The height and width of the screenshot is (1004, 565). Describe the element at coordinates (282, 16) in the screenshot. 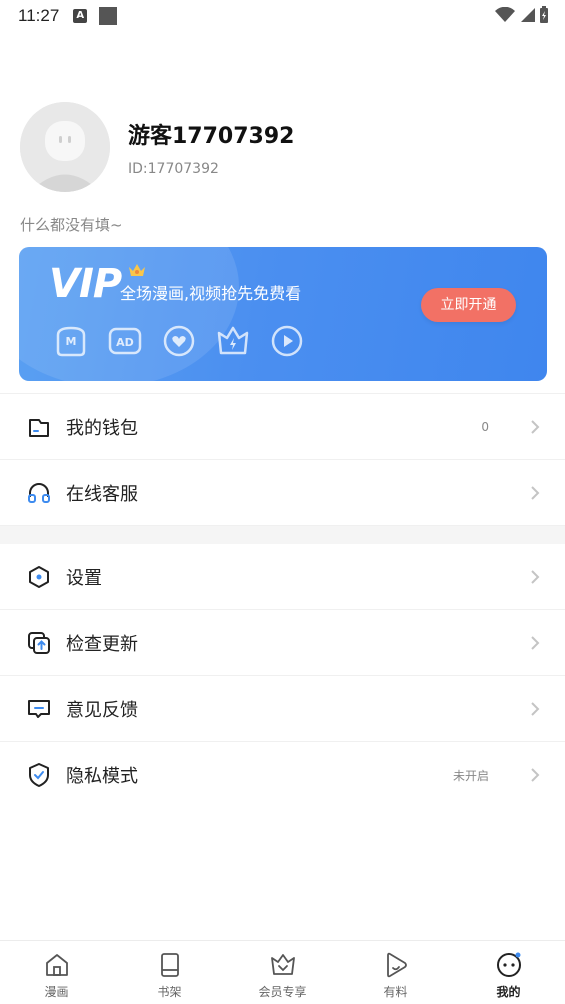

I see `status-bar: 11:27 A` at that location.